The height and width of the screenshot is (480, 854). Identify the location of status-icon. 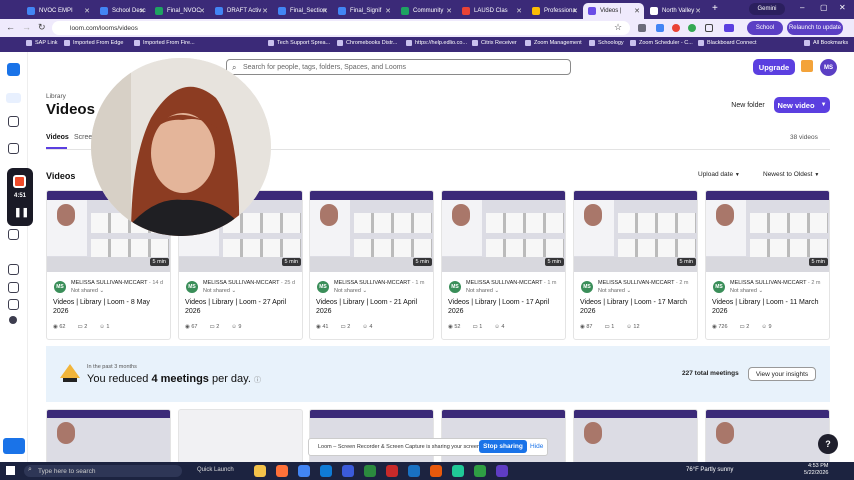
(13, 320).